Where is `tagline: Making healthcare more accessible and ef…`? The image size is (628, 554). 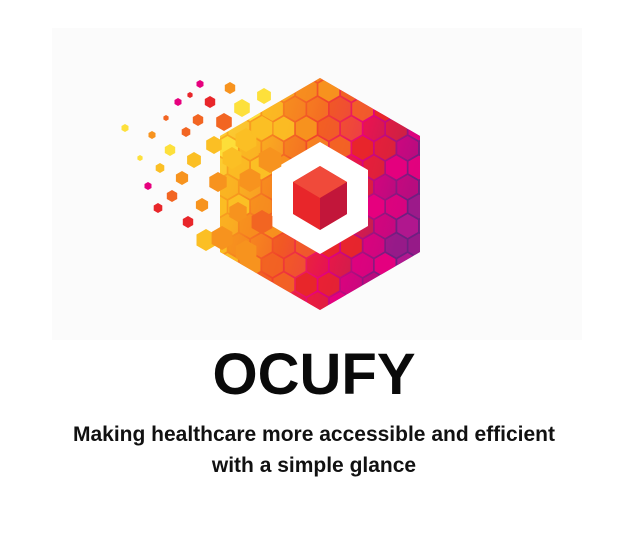 tagline: Making healthcare more accessible and ef… is located at coordinates (313, 450).